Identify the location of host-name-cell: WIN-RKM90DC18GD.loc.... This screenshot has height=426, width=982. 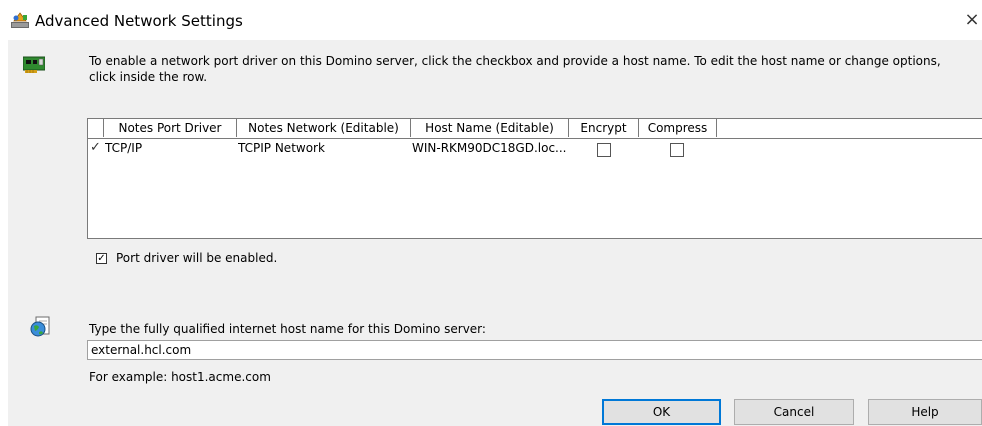
(490, 148).